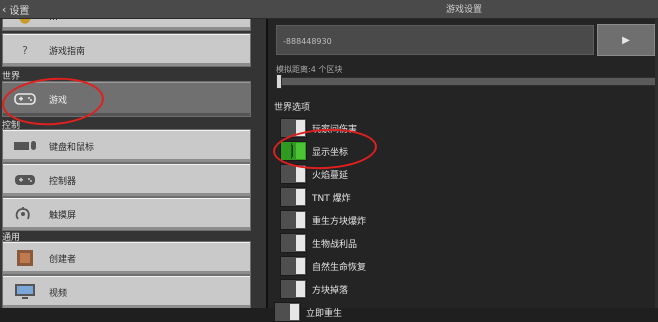 The image size is (658, 322). I want to click on page-title: 游戏设置, so click(463, 10).